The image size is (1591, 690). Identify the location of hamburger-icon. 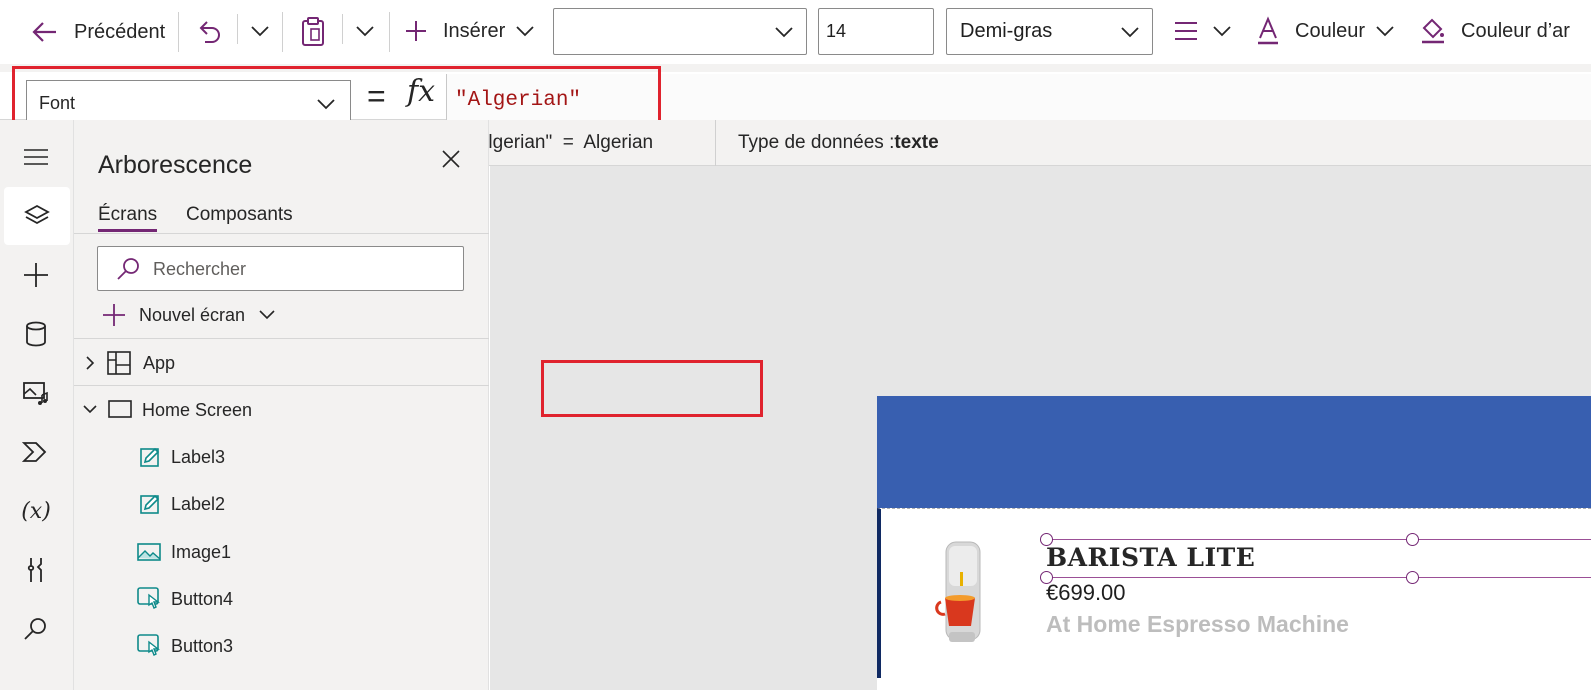
(36, 157).